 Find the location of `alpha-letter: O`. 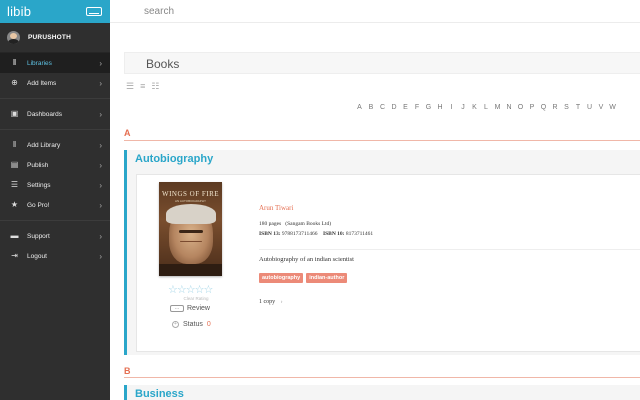

alpha-letter: O is located at coordinates (520, 107).